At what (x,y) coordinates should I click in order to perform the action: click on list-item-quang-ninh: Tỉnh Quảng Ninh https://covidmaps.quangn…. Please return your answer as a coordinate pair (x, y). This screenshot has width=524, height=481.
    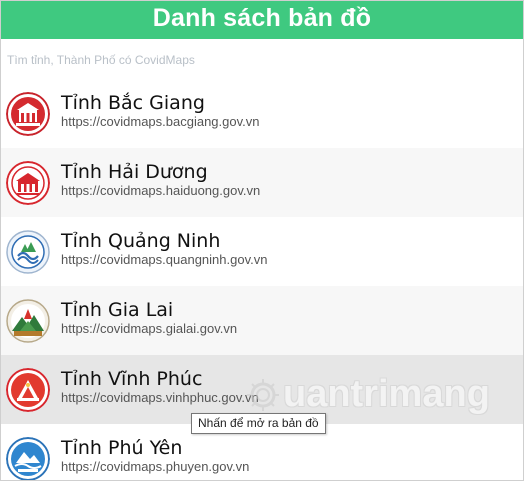
    Looking at the image, I should click on (262, 251).